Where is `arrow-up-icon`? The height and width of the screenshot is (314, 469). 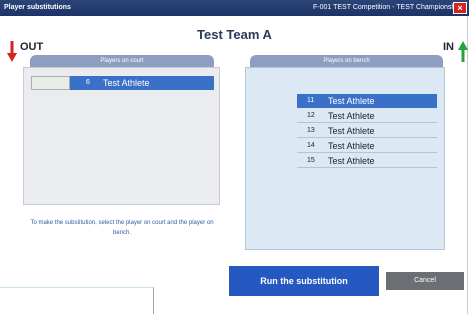
arrow-up-icon is located at coordinates (463, 51).